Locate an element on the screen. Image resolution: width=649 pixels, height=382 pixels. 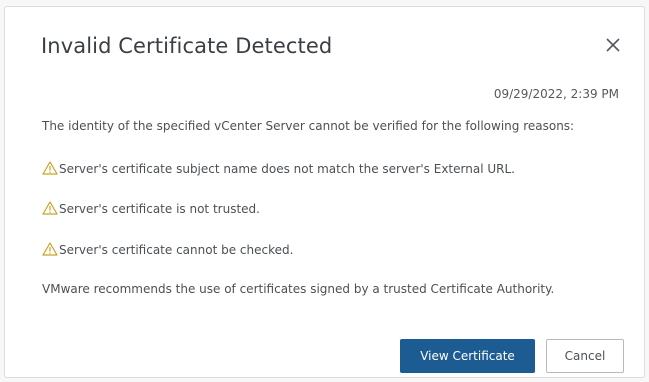
reason-text: Server's certificate is not trusted. is located at coordinates (159, 209).